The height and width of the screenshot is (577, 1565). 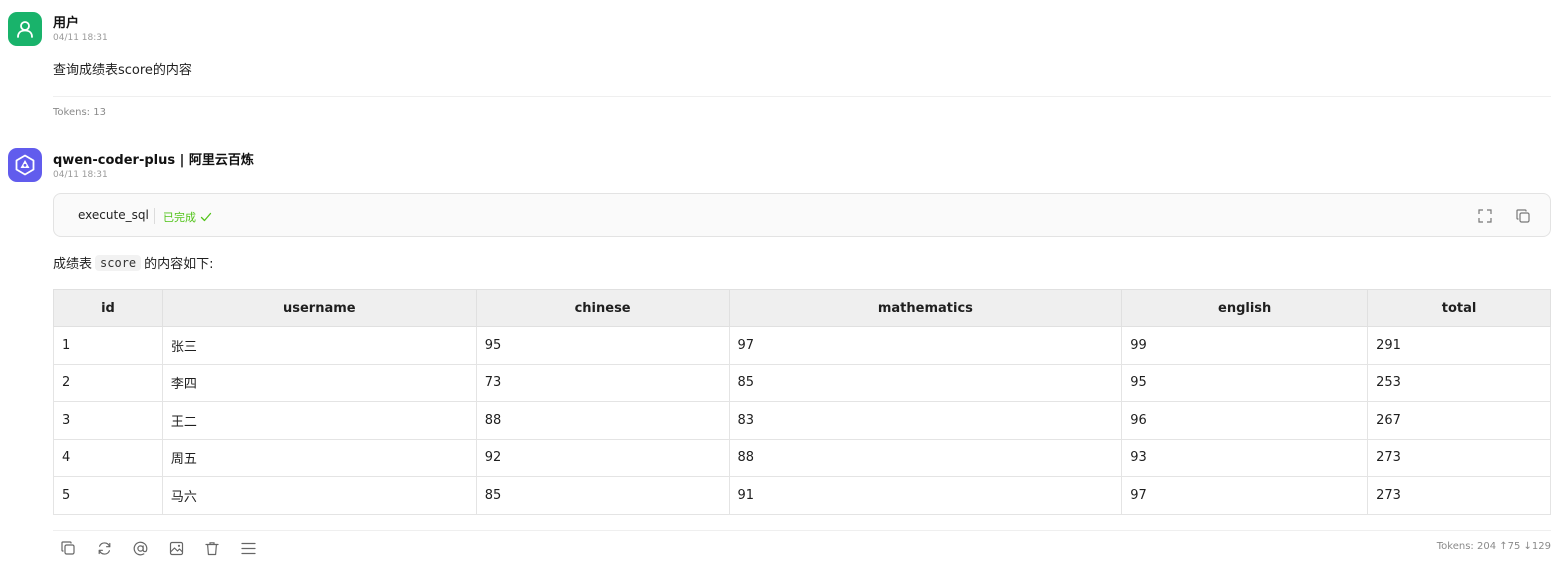 I want to click on table-cell: 1, so click(x=108, y=345).